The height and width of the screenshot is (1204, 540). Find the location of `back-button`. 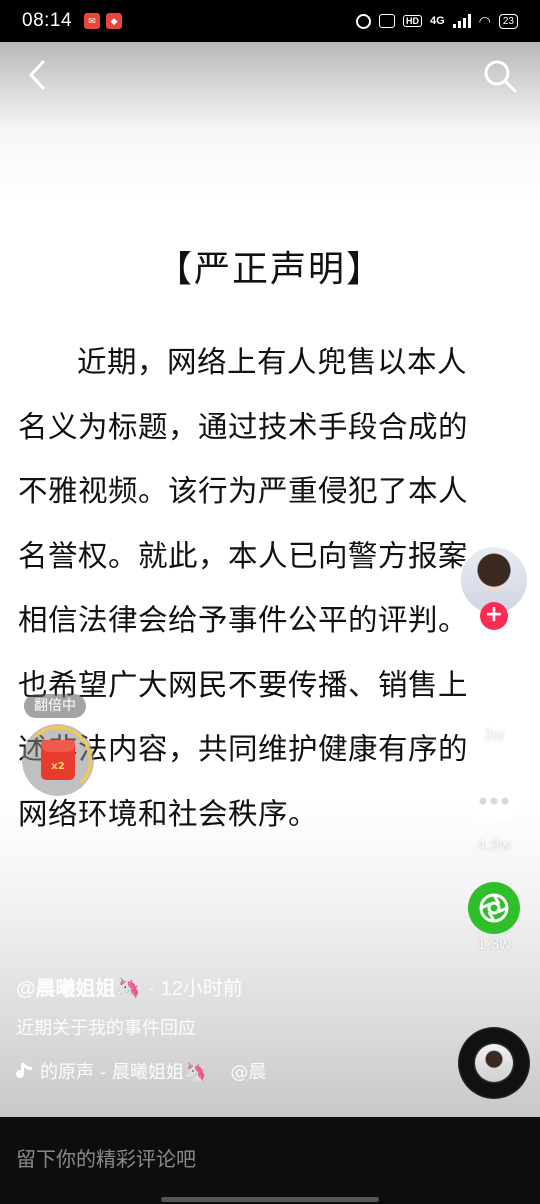

back-button is located at coordinates (37, 75).